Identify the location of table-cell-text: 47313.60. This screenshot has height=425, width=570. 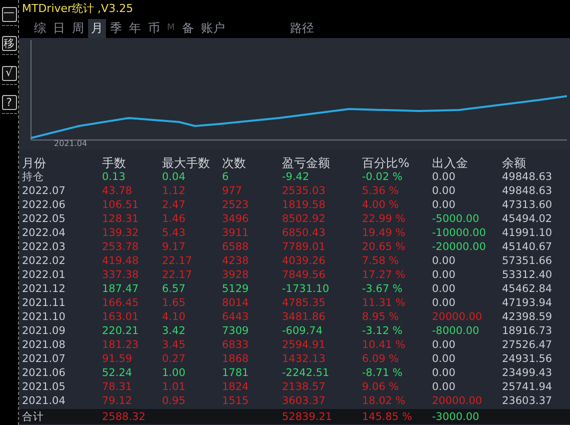
(528, 205).